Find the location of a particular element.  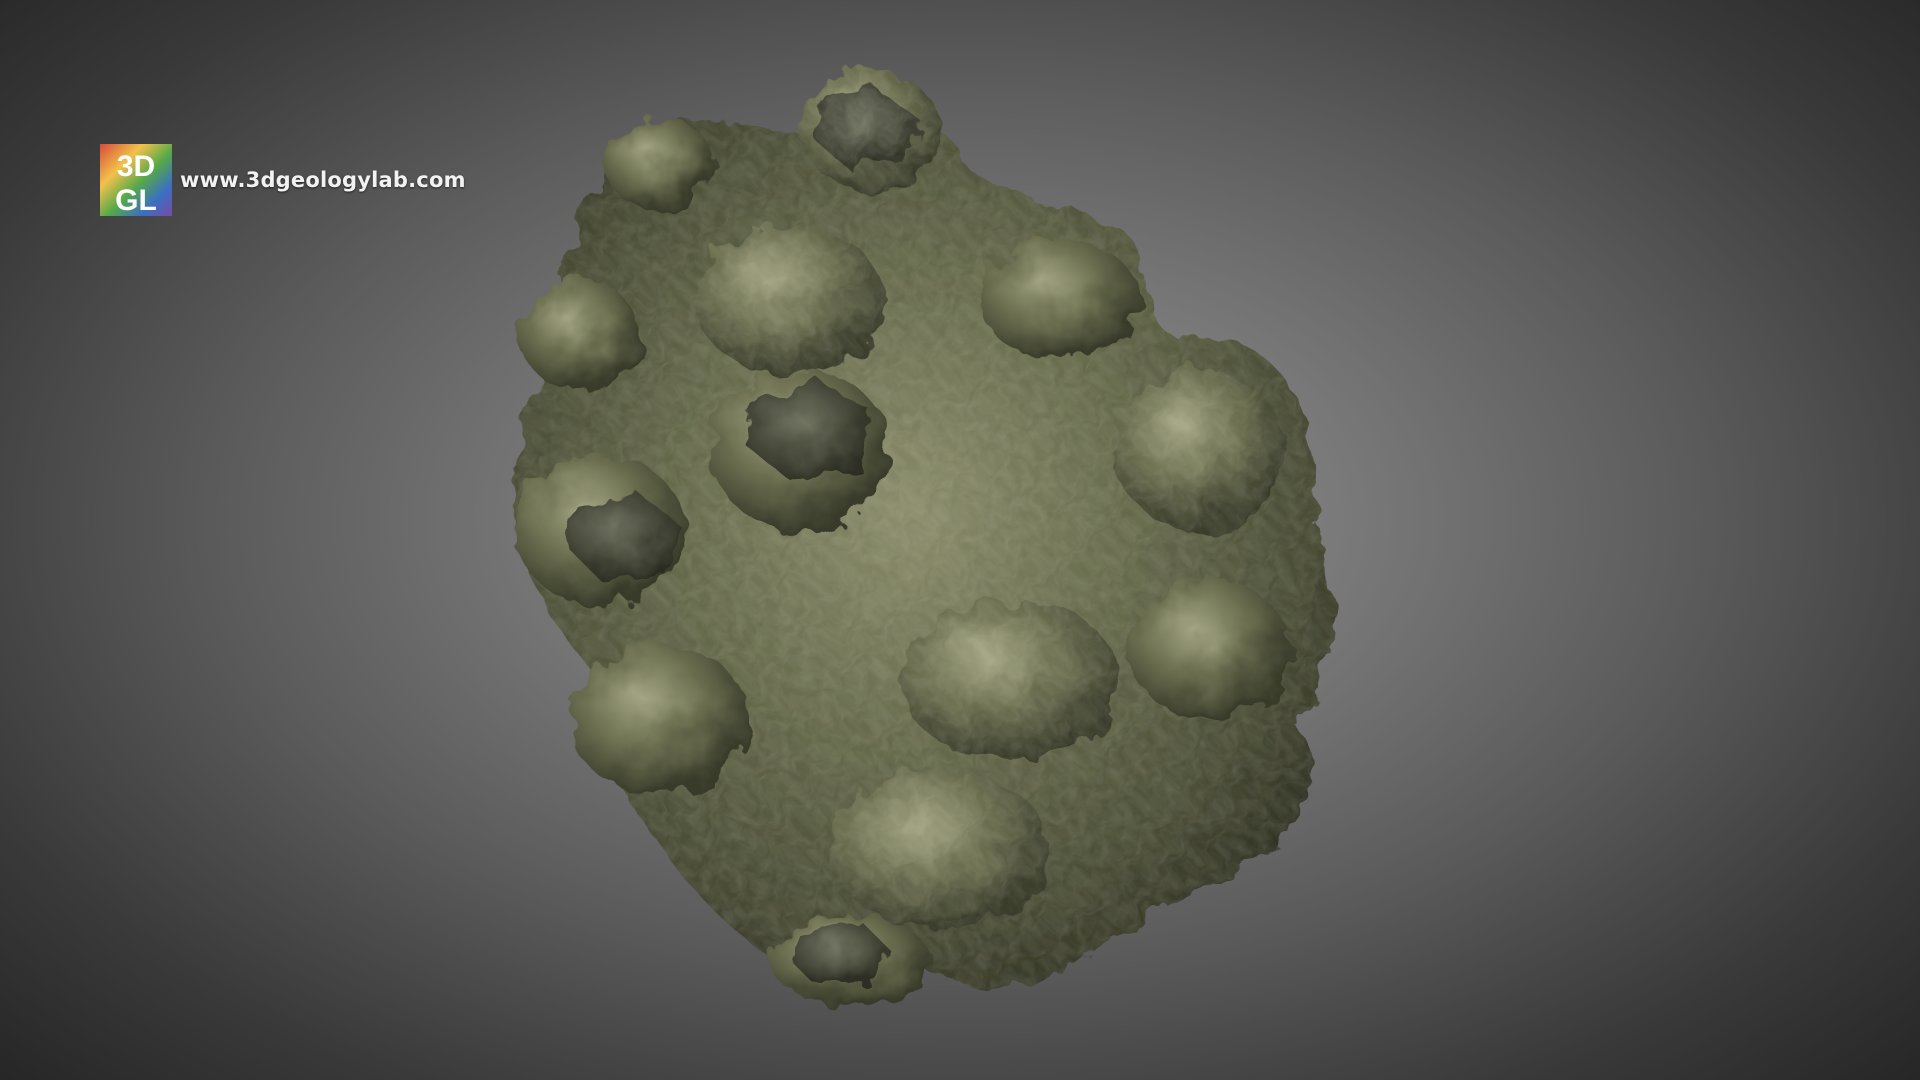

3dgl-logo-icon: 3D GL is located at coordinates (136, 180).